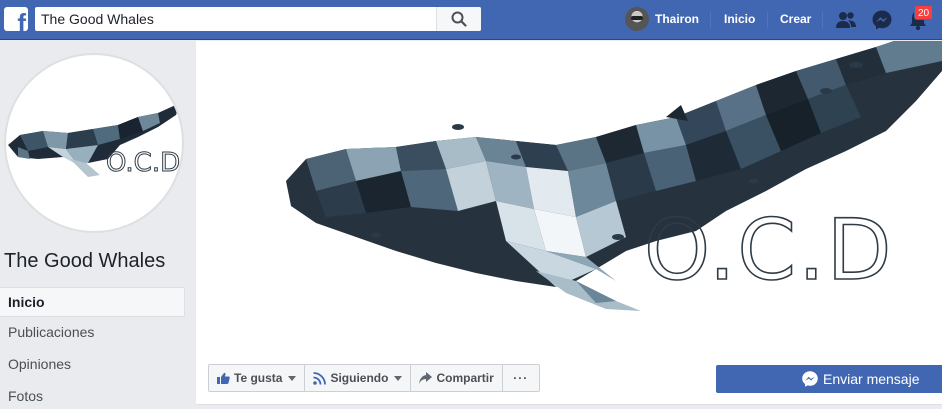 This screenshot has width=942, height=409. I want to click on page-sidebar-nav: Inicio Publicaciones Opiniones Fotos, so click(92, 348).